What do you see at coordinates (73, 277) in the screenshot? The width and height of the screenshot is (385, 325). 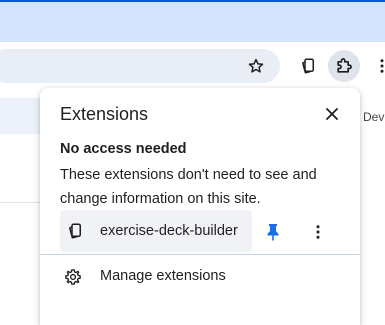 I see `gear-icon` at bounding box center [73, 277].